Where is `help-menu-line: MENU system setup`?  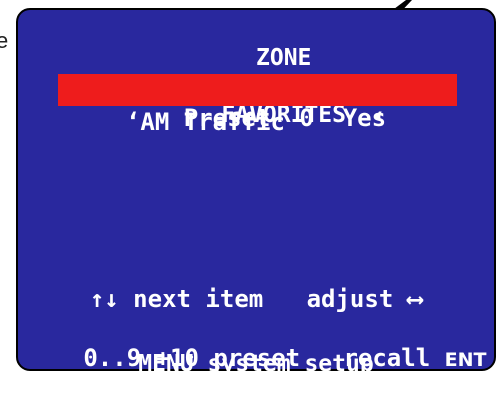
help-menu-line: MENU system setup is located at coordinates (256, 364).